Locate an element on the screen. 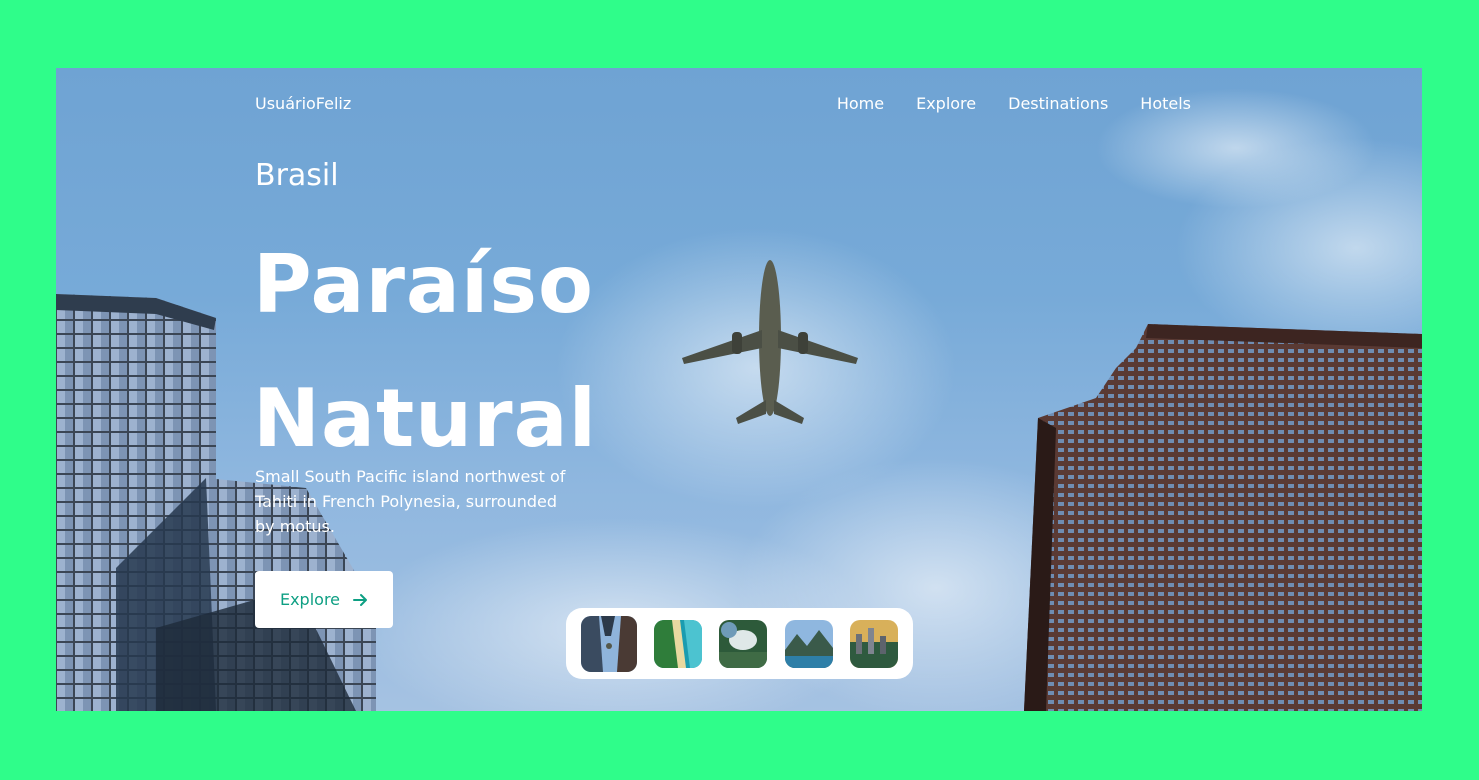  nav-hotels: Hotels is located at coordinates (1165, 103).